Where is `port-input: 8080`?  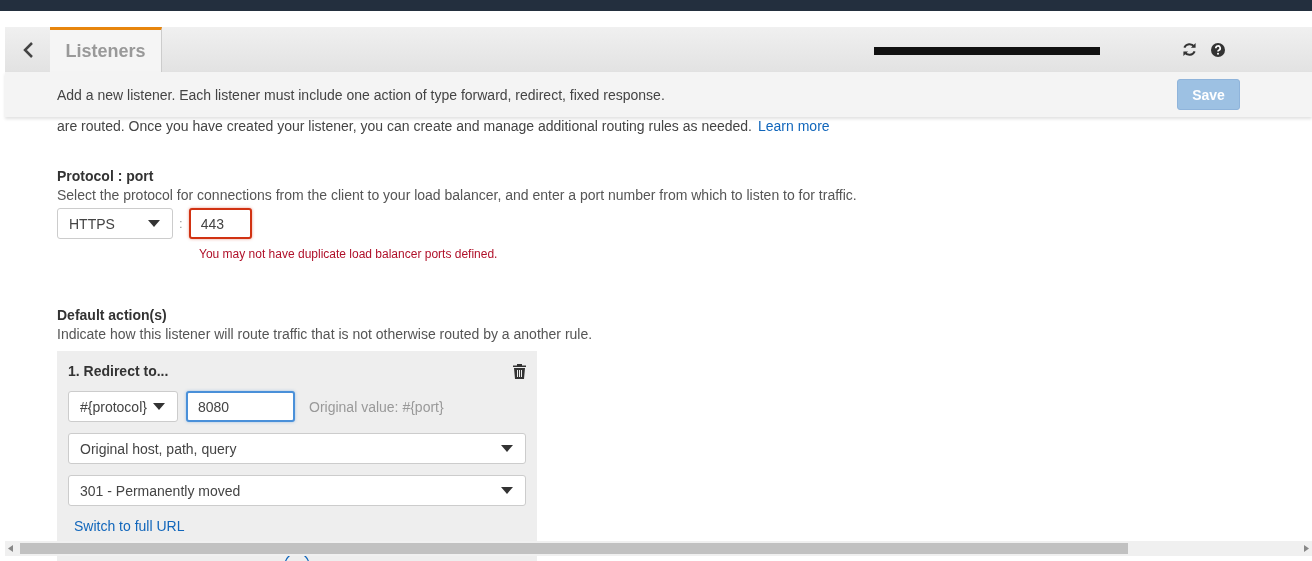
port-input: 8080 is located at coordinates (240, 406).